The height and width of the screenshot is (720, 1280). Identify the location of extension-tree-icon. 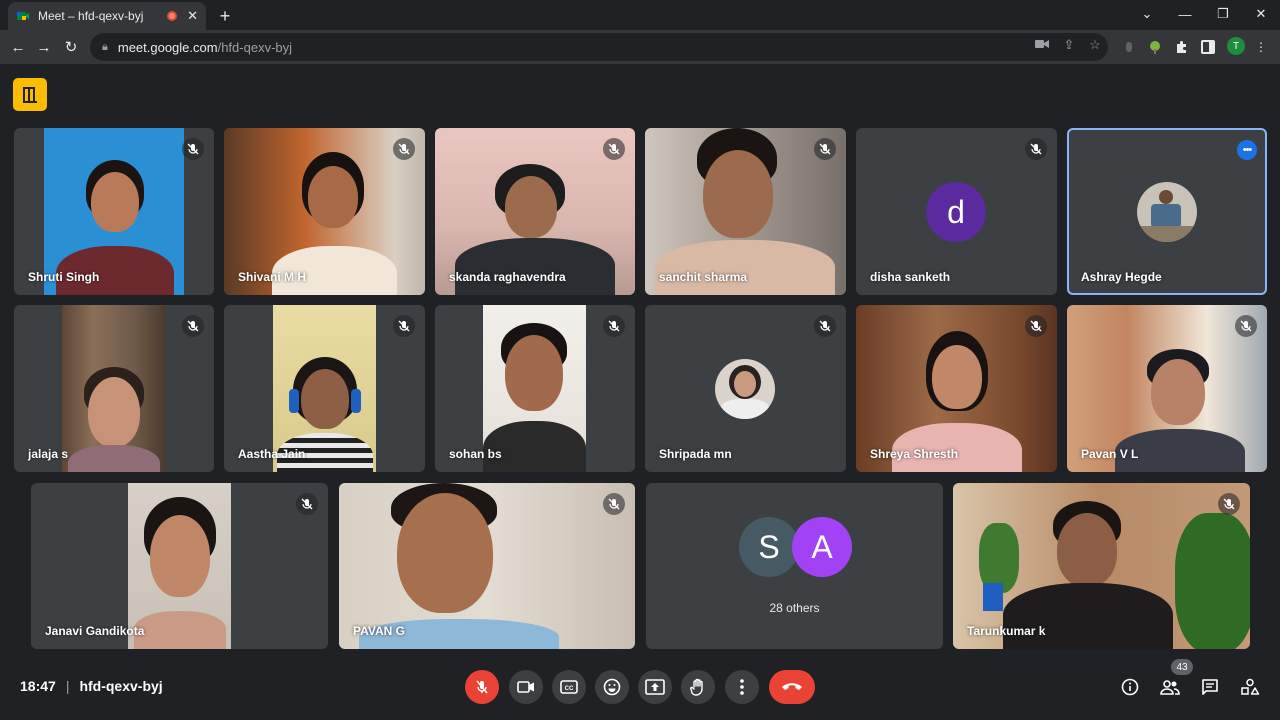
(1155, 47).